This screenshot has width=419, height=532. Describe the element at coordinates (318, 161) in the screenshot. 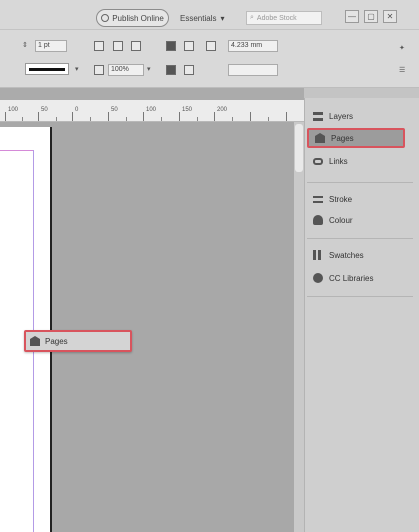

I see `links-icon` at that location.